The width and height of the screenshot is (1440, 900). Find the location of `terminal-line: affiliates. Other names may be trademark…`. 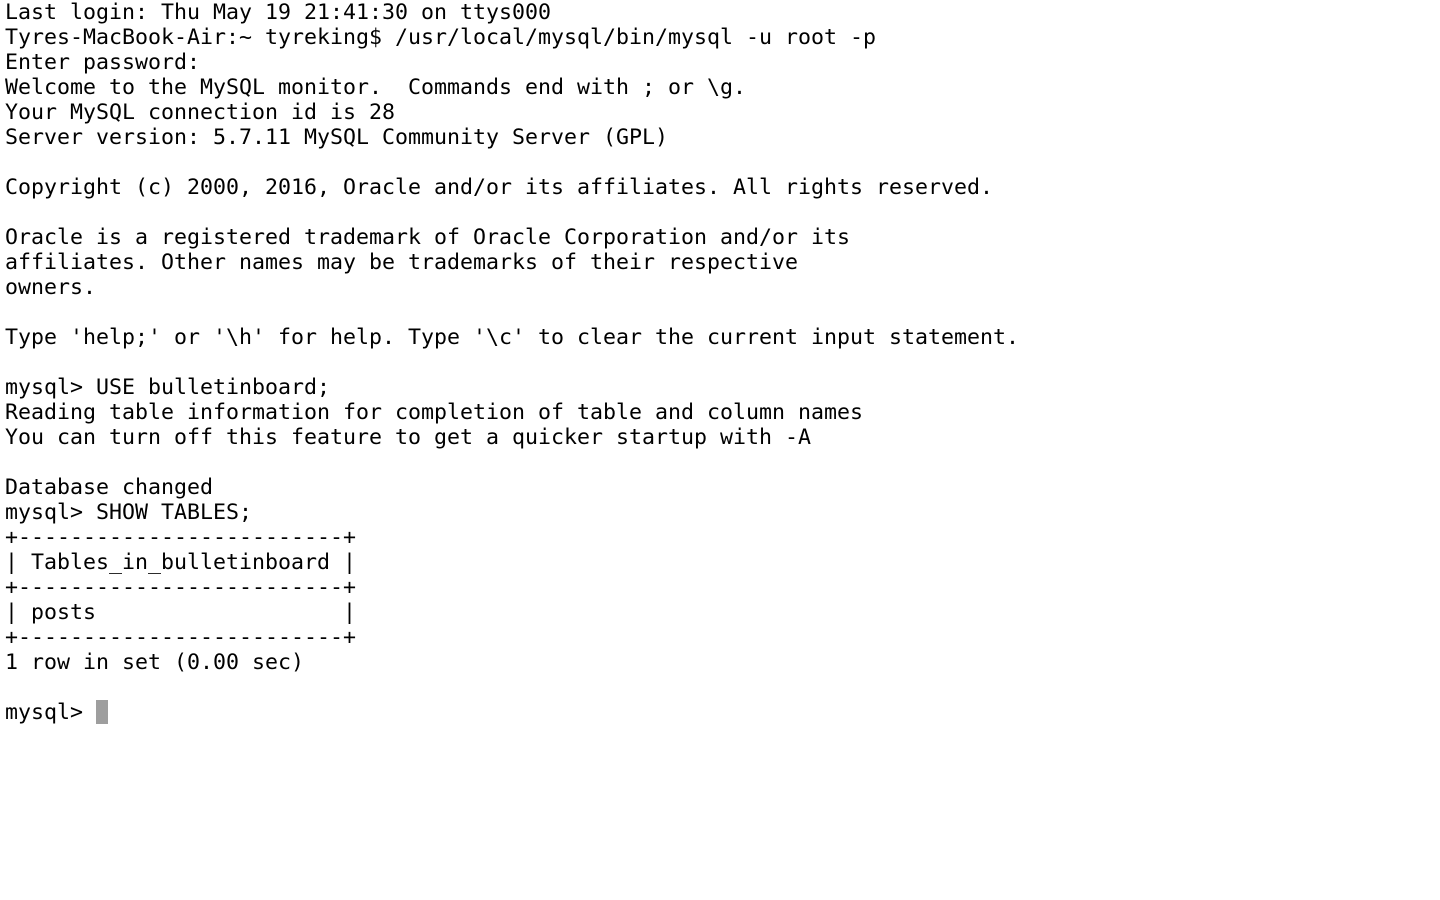

terminal-line: affiliates. Other names may be trademark… is located at coordinates (402, 262).